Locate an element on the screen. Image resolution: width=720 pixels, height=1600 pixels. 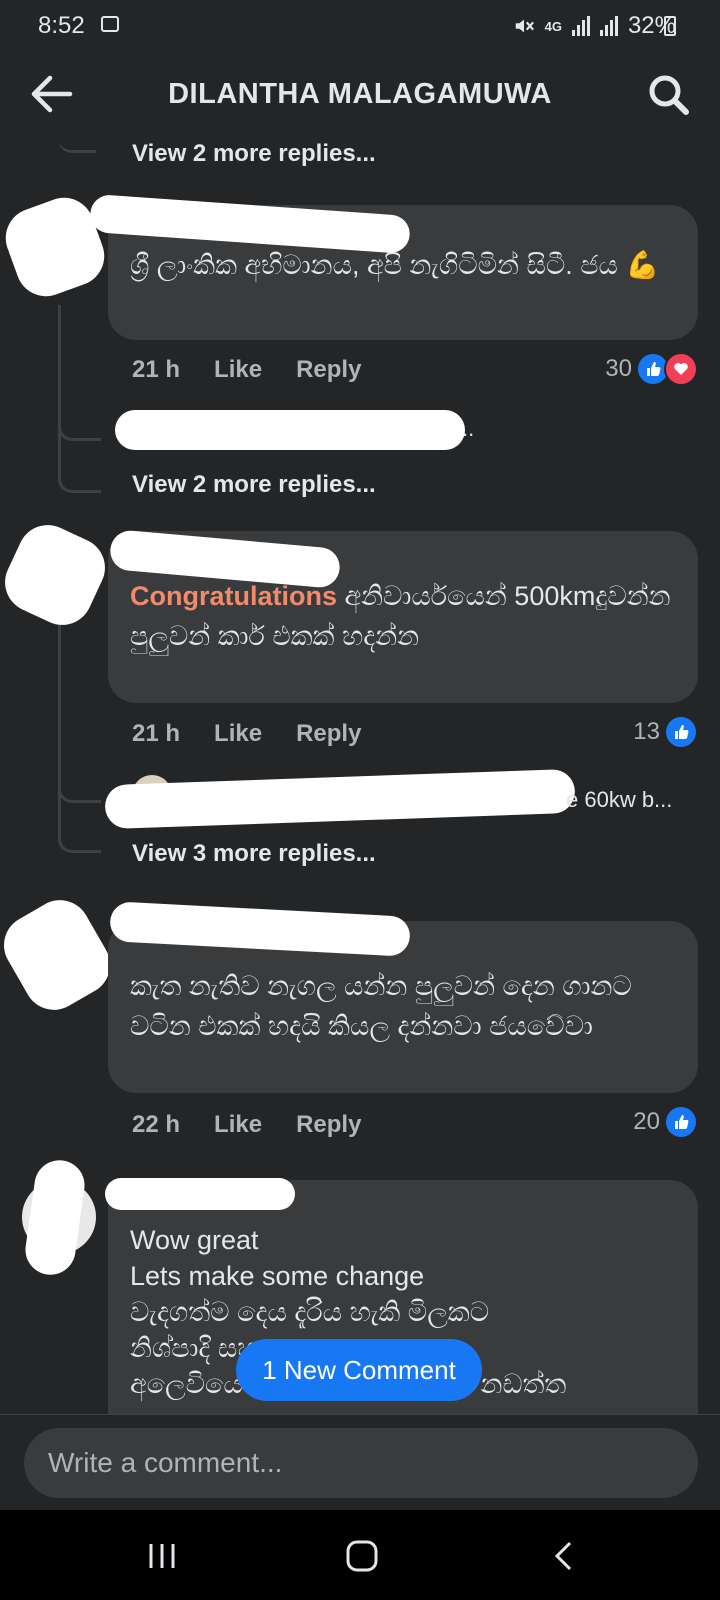
reaction-summary: 30 is located at coordinates (651, 369).